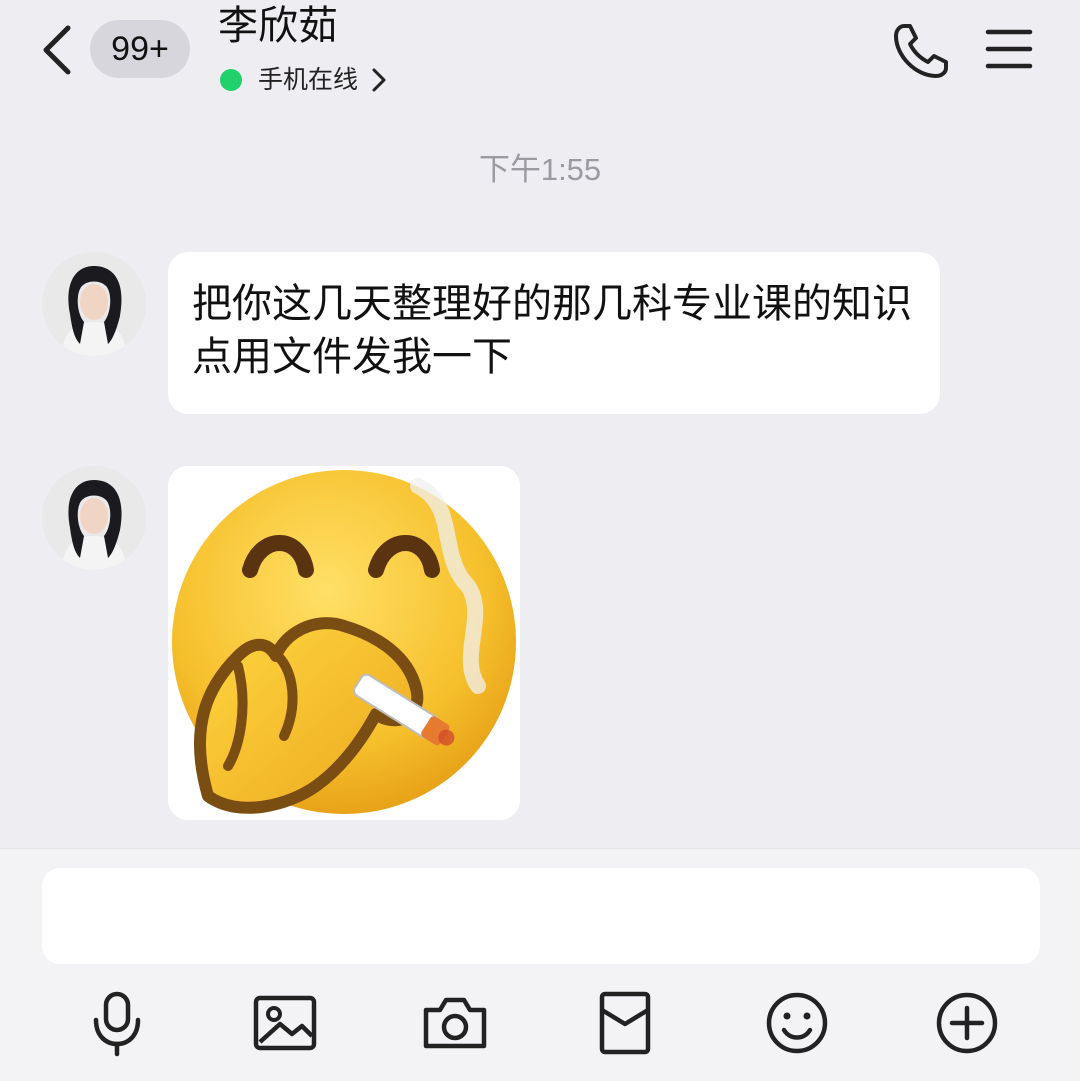  What do you see at coordinates (552, 330) in the screenshot?
I see `message-text: 把你这几天整理好的那几科专业课的知识点用文件发我一下` at bounding box center [552, 330].